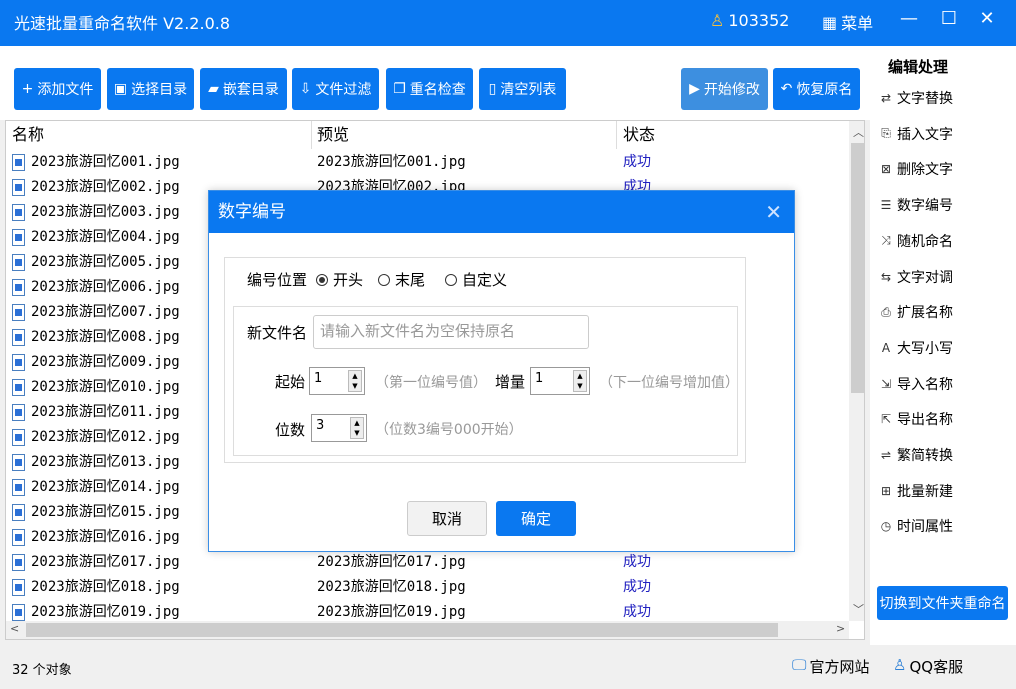 The height and width of the screenshot is (689, 1016). What do you see at coordinates (339, 428) in the screenshot?
I see `digits-spinner: 3 ▲ ▼` at bounding box center [339, 428].